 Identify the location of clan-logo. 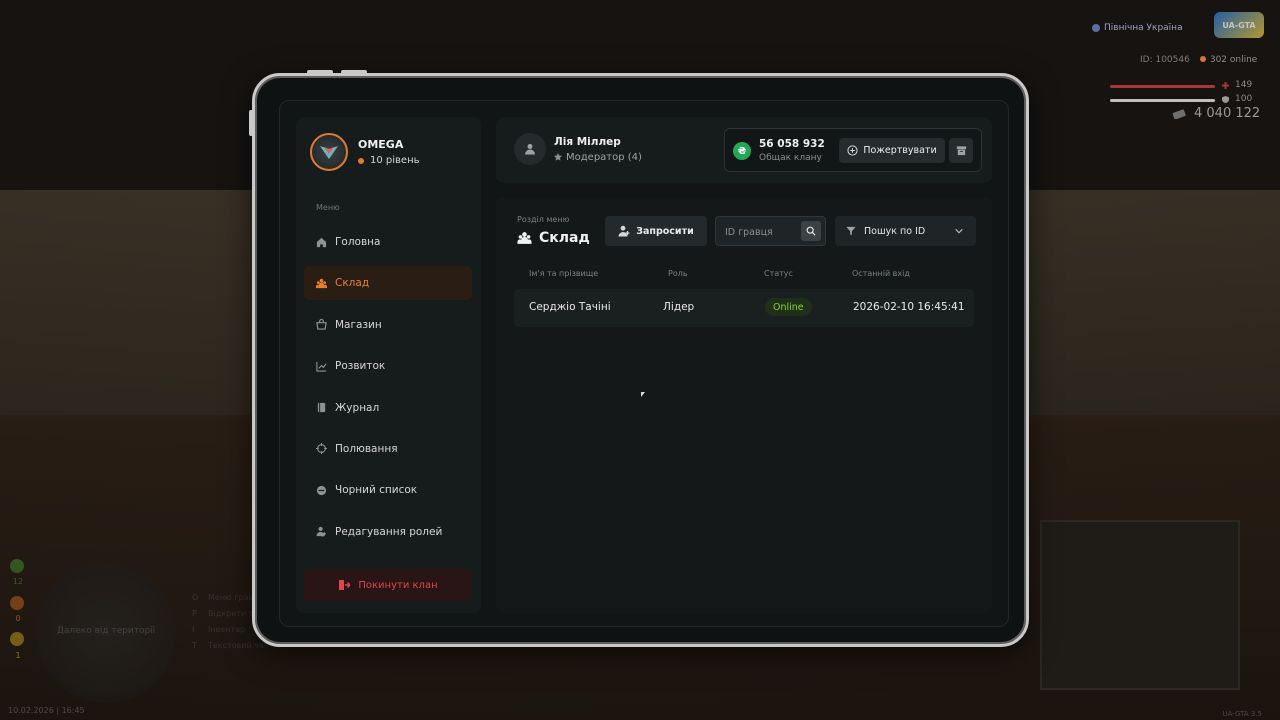
(329, 152).